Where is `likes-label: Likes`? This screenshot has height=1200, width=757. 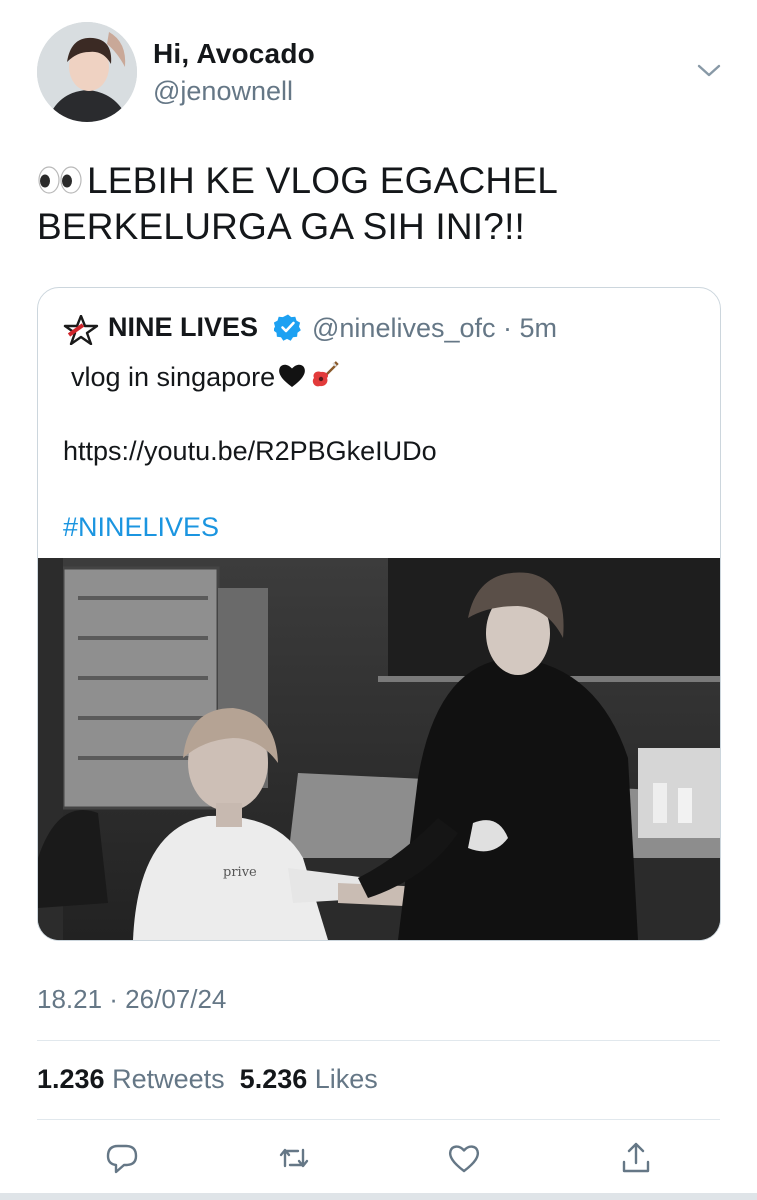 likes-label: Likes is located at coordinates (346, 1079).